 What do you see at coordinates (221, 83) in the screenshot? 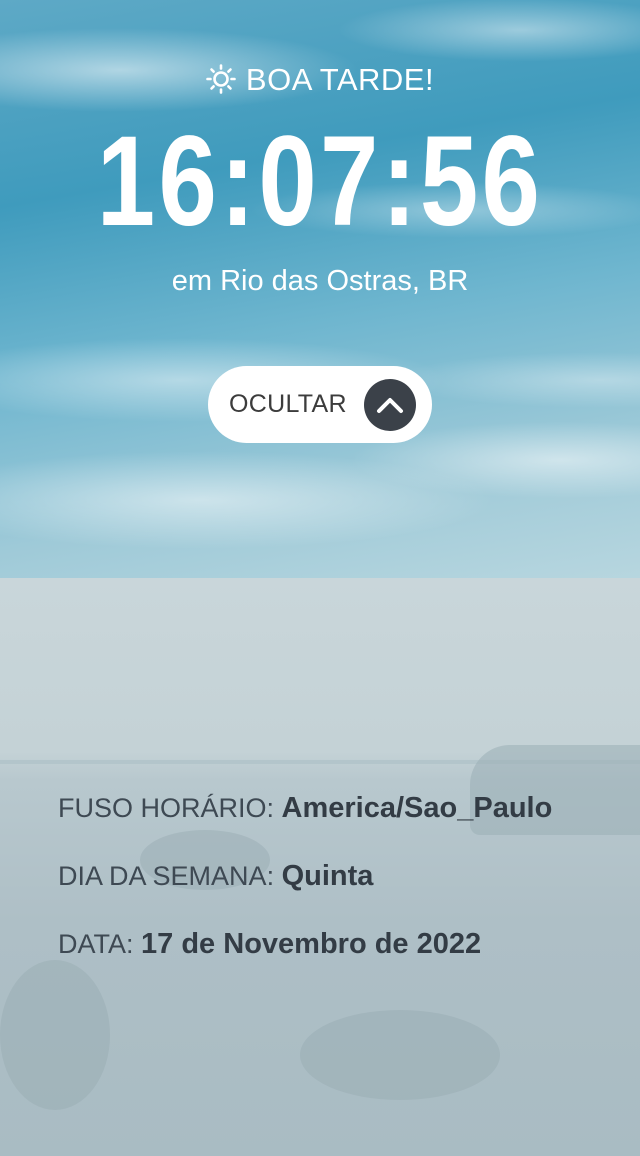
I see `sun-icon` at bounding box center [221, 83].